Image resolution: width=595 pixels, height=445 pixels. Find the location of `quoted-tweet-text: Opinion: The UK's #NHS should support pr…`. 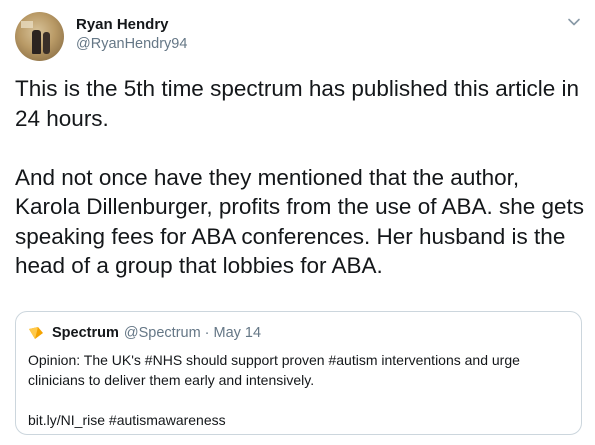

quoted-tweet-text: Opinion: The UK's #NHS should support pr… is located at coordinates (274, 390).